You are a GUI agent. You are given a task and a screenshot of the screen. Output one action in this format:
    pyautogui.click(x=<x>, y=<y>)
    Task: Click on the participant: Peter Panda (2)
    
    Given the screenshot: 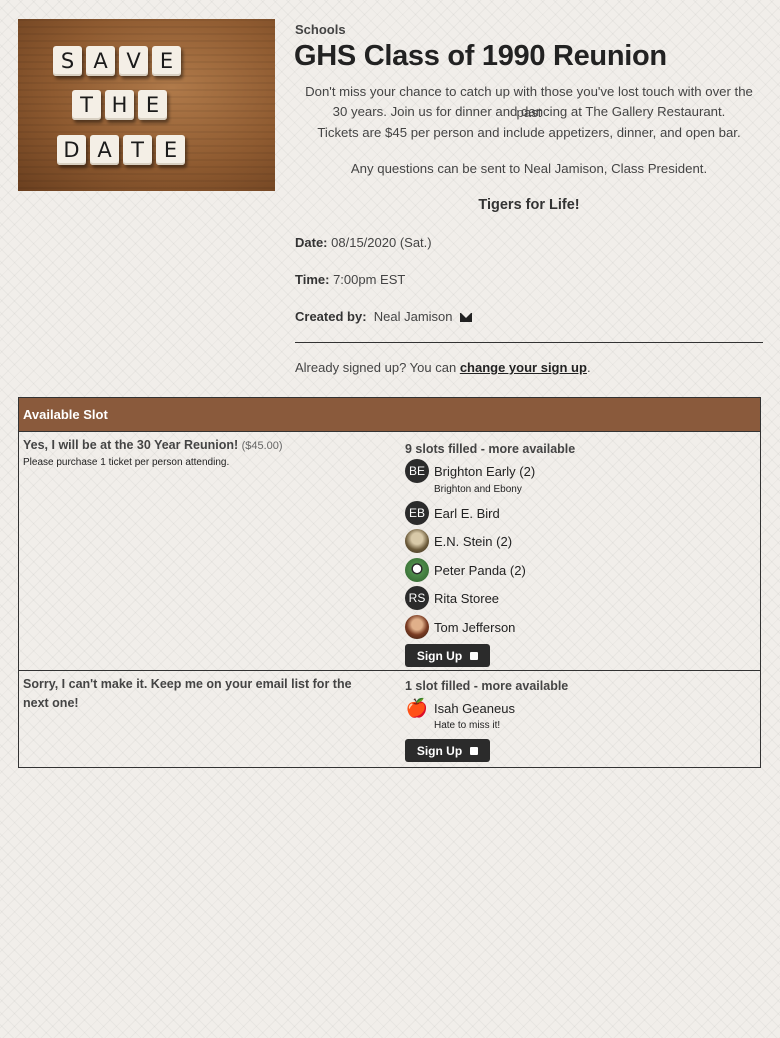 What is the action you would take?
    pyautogui.click(x=465, y=570)
    